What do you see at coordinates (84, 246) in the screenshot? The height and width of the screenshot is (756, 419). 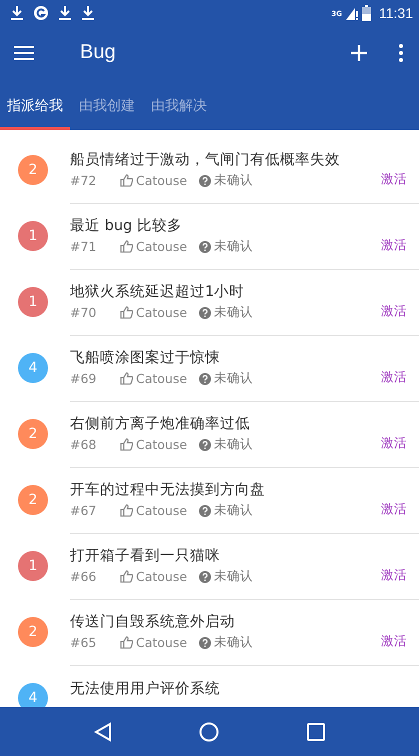 I see `bug-id: #71` at bounding box center [84, 246].